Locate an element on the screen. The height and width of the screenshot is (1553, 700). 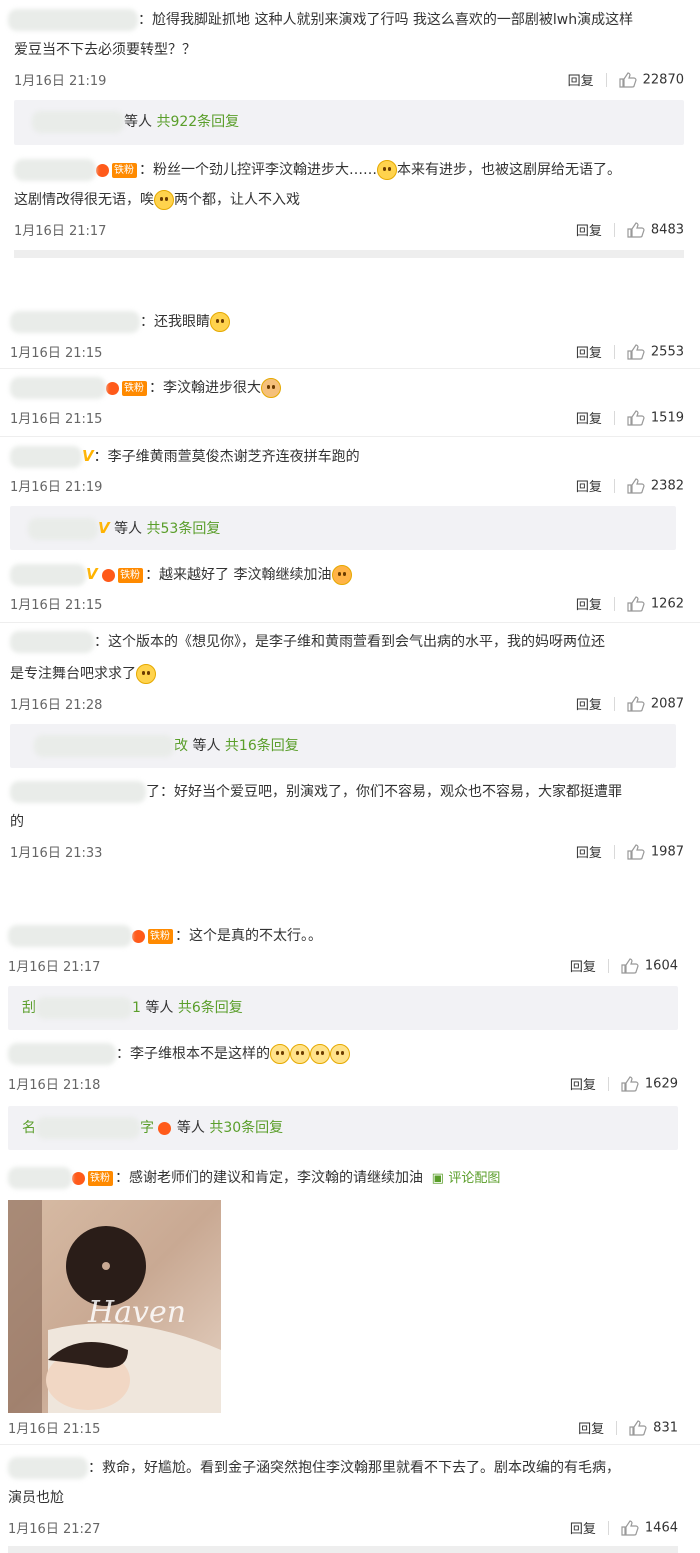
comment-text: ：还我眼睛 is located at coordinates (175, 322).